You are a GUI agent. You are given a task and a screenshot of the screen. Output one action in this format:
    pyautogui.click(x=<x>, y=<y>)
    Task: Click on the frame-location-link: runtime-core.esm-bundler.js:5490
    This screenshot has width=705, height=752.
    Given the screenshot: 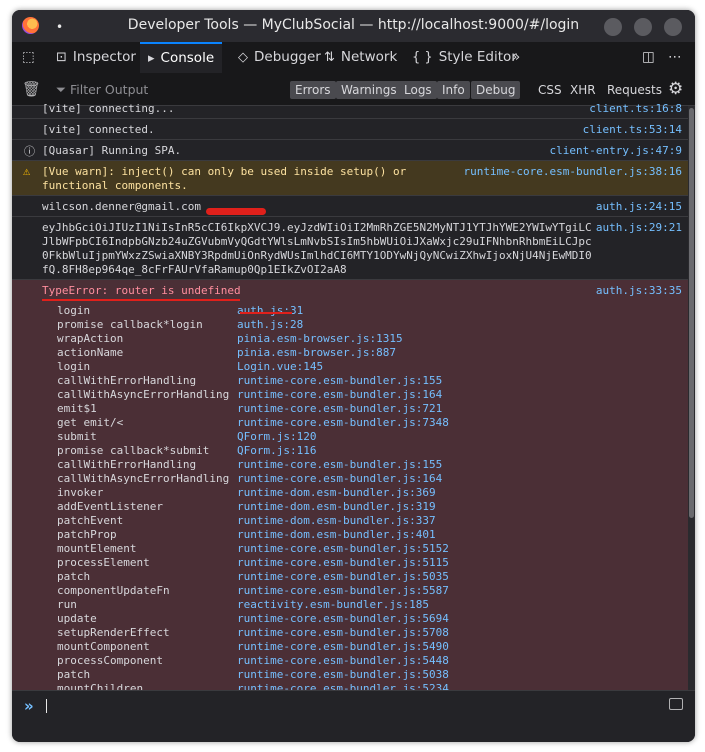 What is the action you would take?
    pyautogui.click(x=343, y=647)
    